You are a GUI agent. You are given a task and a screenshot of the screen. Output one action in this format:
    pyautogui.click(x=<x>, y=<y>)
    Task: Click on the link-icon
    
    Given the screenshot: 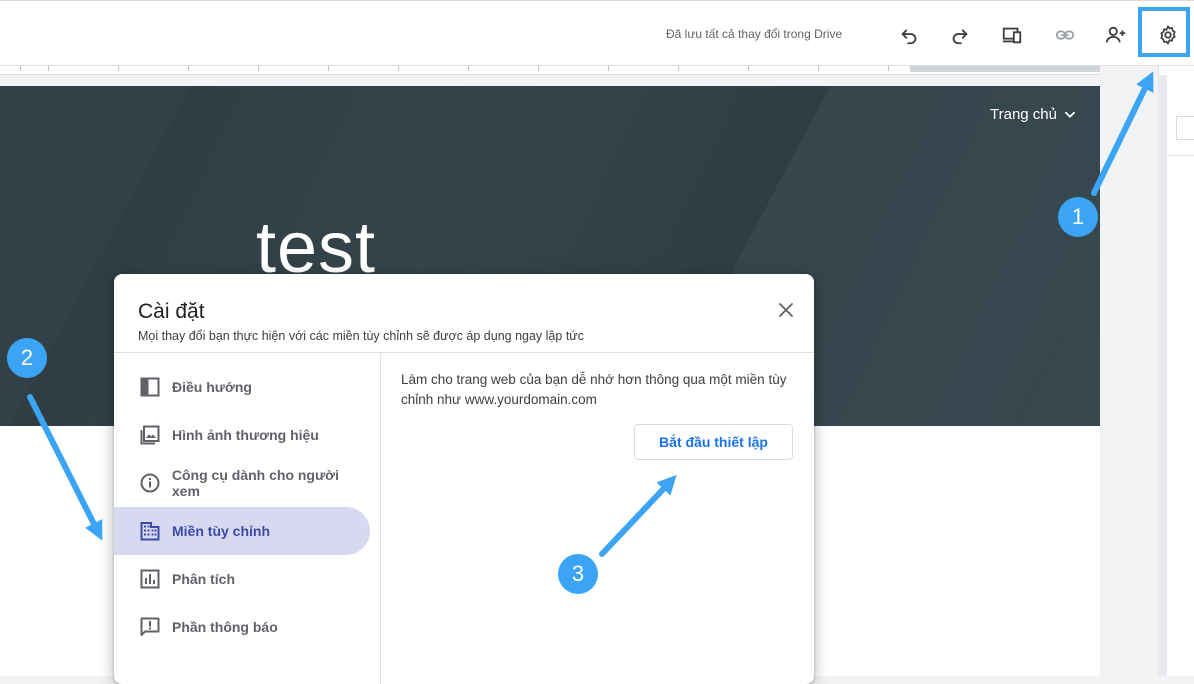 What is the action you would take?
    pyautogui.click(x=1065, y=35)
    